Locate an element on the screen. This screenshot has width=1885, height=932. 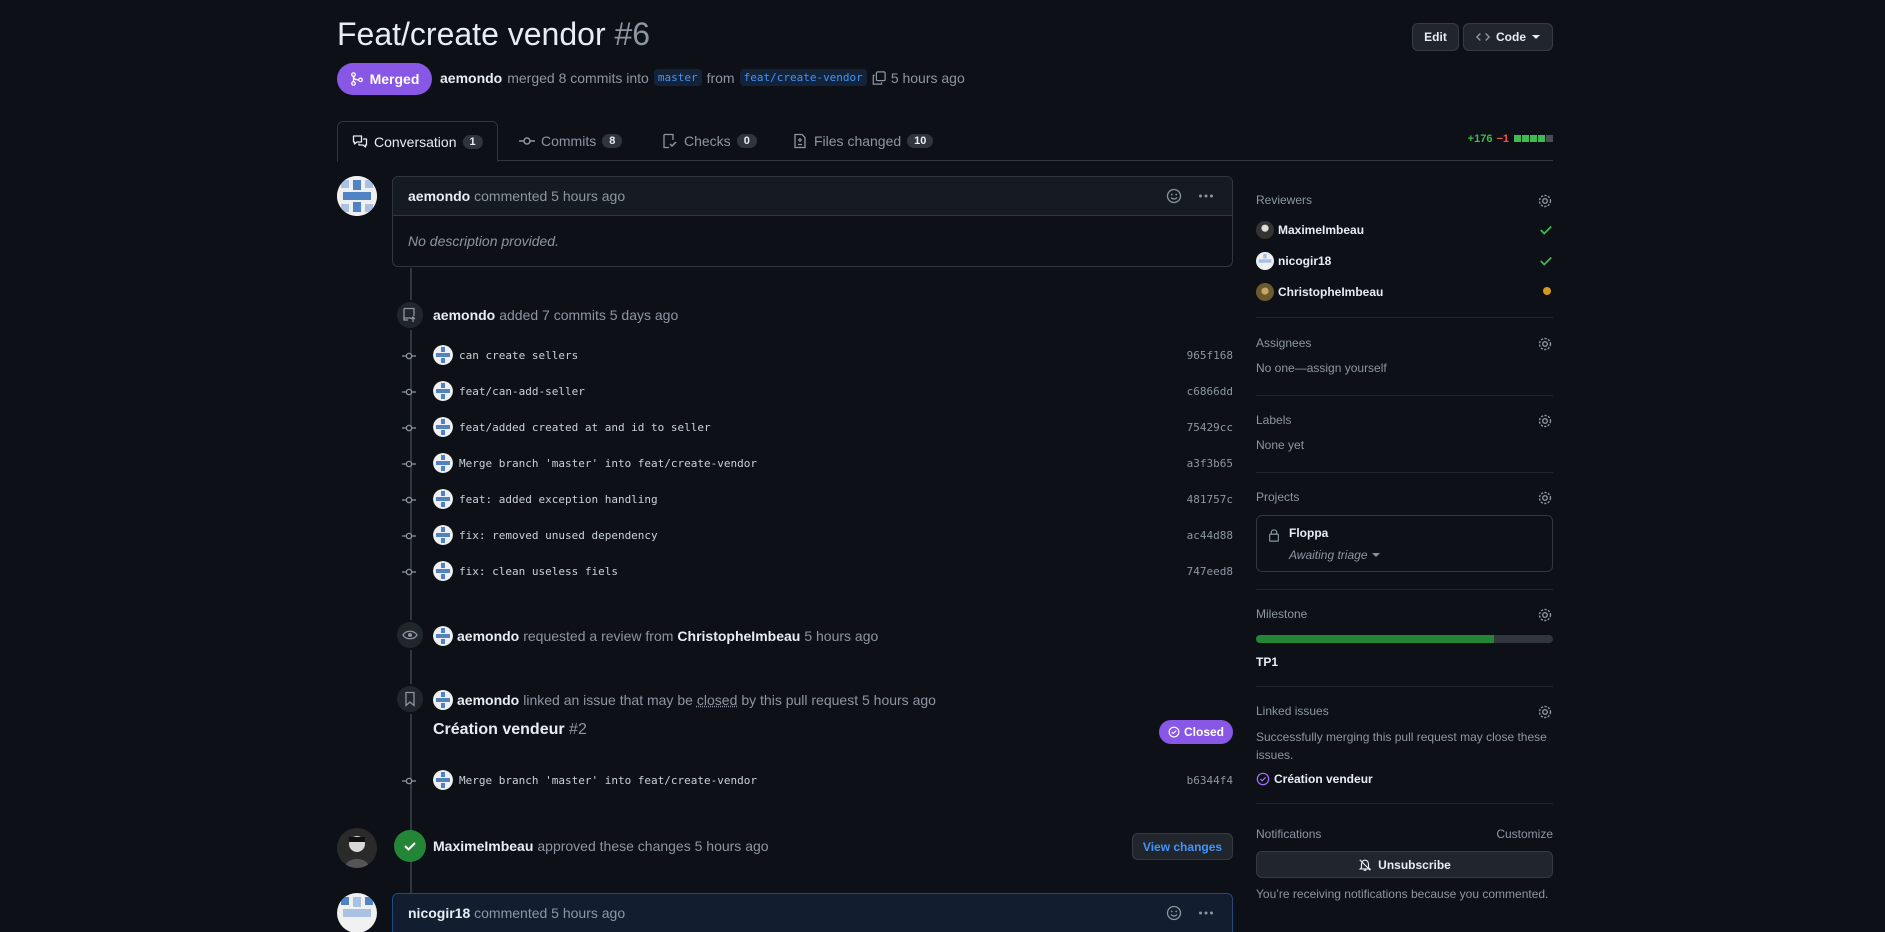
pr-number: #6 is located at coordinates (632, 34).